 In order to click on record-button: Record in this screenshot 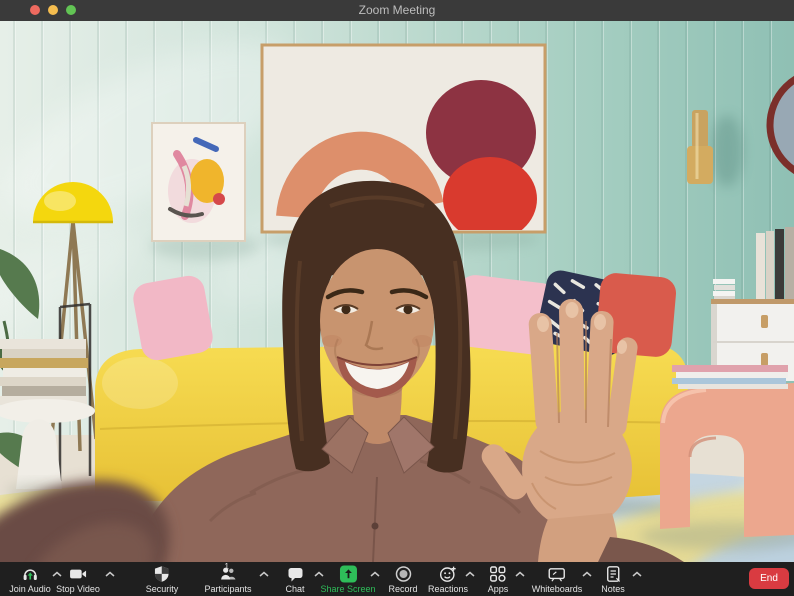, I will do `click(403, 579)`.